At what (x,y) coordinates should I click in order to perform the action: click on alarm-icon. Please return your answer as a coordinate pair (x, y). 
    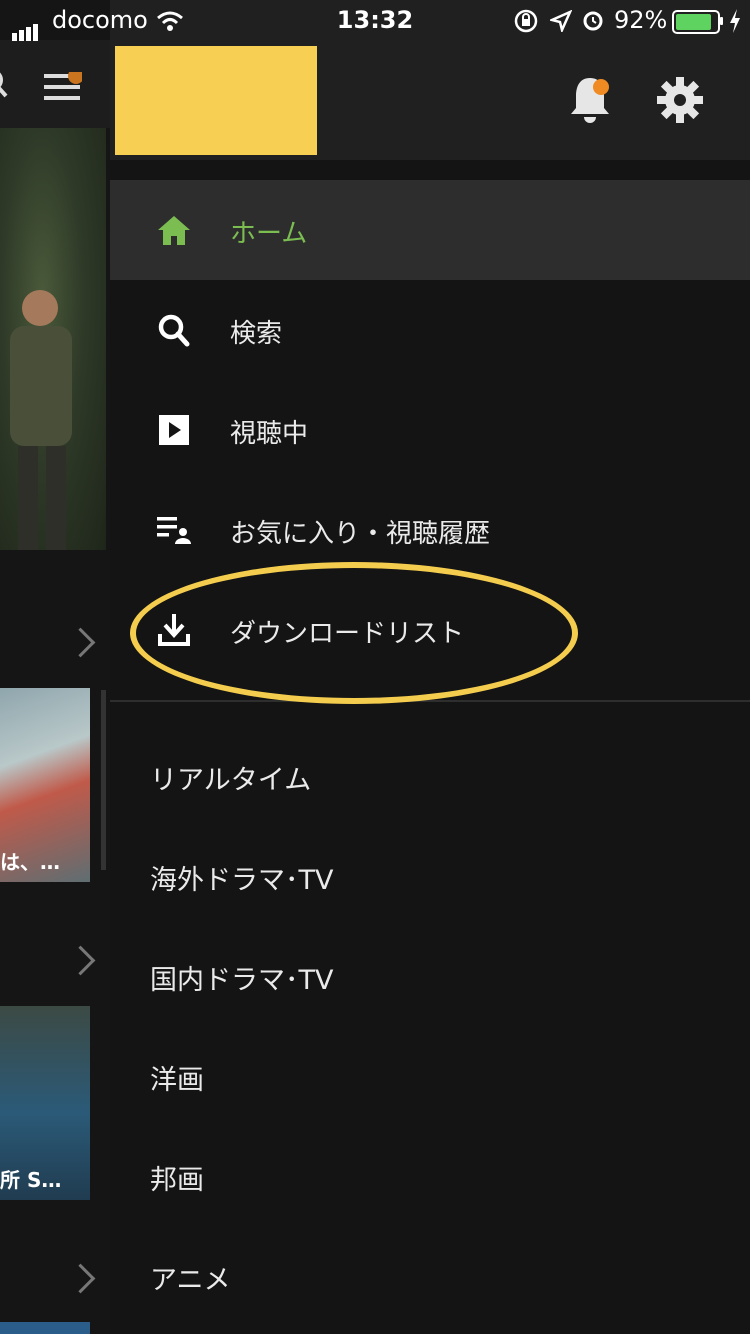
    Looking at the image, I should click on (593, 21).